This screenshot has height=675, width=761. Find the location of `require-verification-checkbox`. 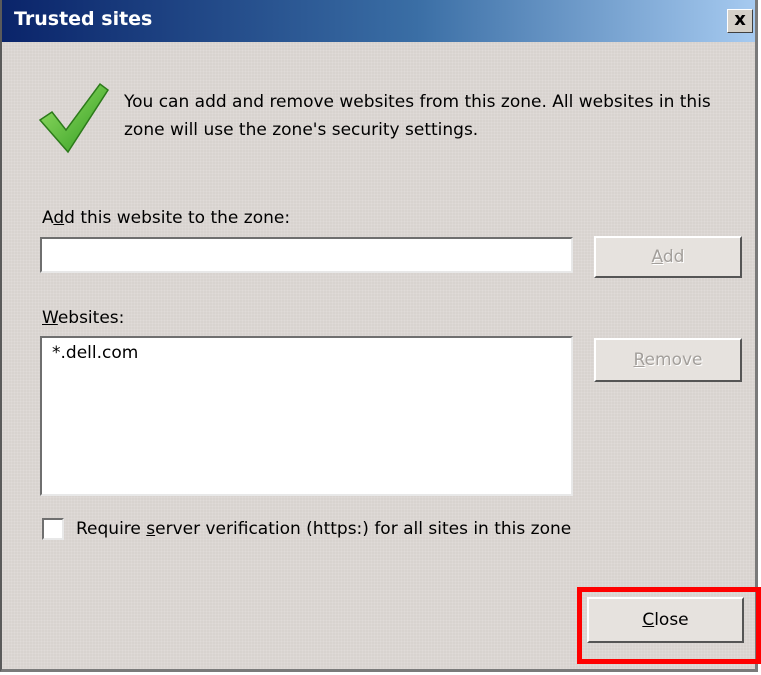

require-verification-checkbox is located at coordinates (53, 529).